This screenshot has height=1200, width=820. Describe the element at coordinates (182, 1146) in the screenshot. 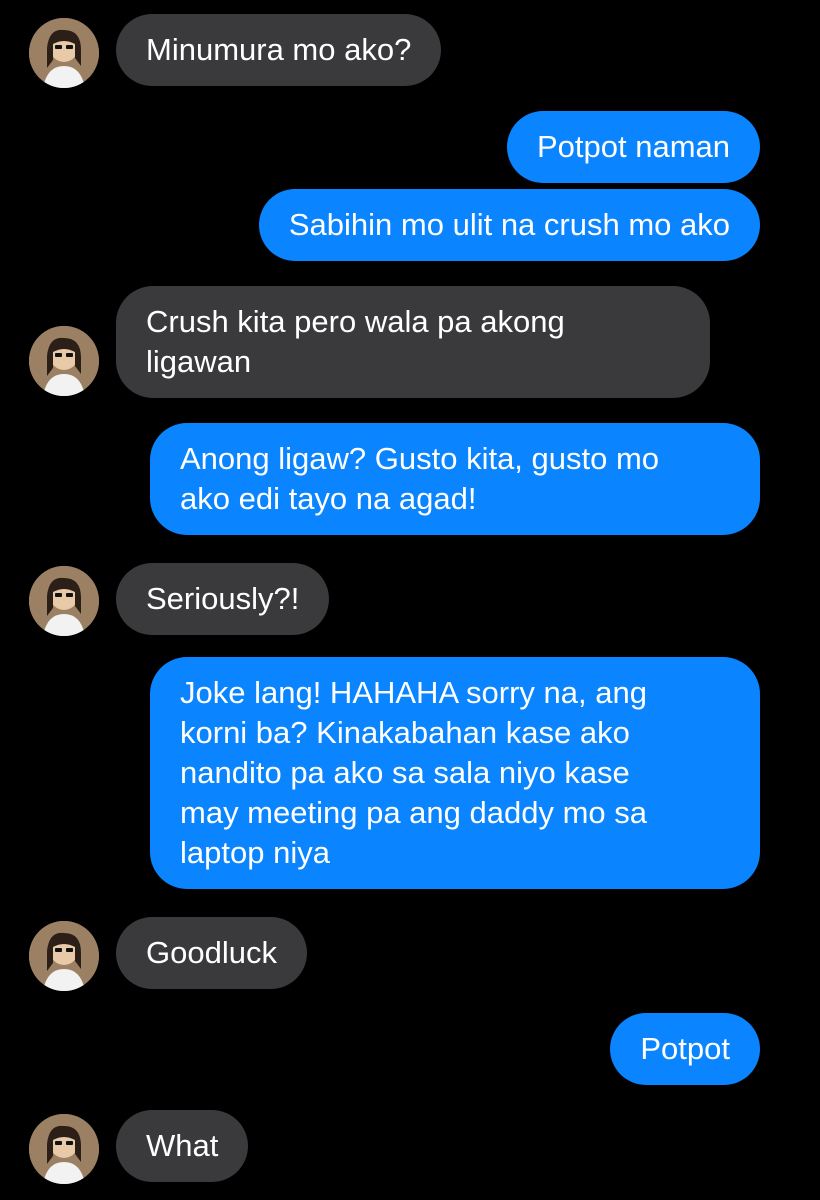

I see `incoming-message-bubble: What` at that location.